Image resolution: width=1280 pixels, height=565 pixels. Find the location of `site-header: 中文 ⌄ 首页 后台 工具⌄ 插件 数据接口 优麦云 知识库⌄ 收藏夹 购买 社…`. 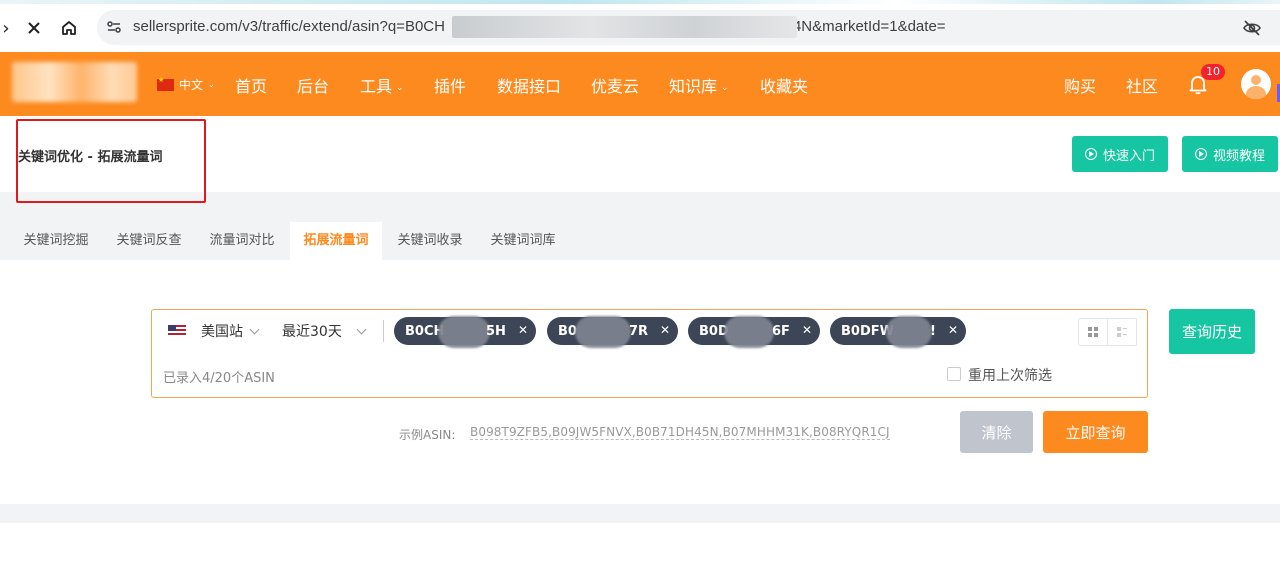

site-header: 中文 ⌄ 首页 后台 工具⌄ 插件 数据接口 优麦云 知识库⌄ 收藏夹 购买 社… is located at coordinates (640, 84).